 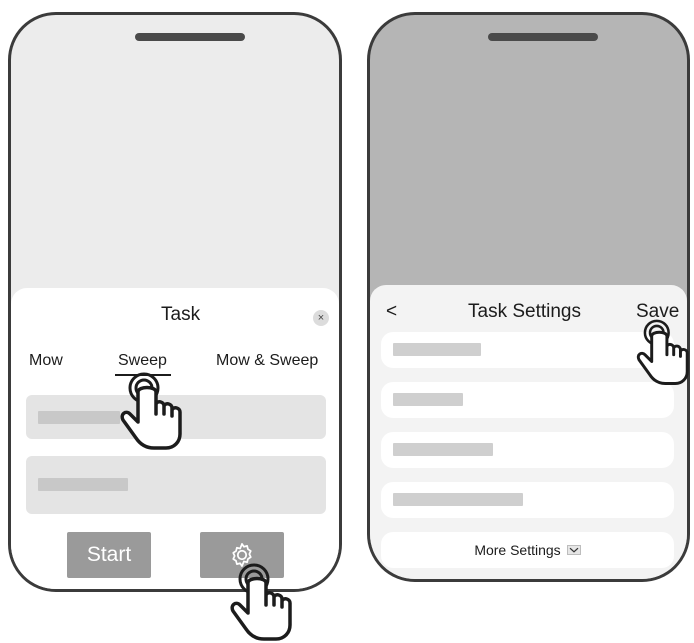 What do you see at coordinates (573, 550) in the screenshot?
I see `chevron-down-icon` at bounding box center [573, 550].